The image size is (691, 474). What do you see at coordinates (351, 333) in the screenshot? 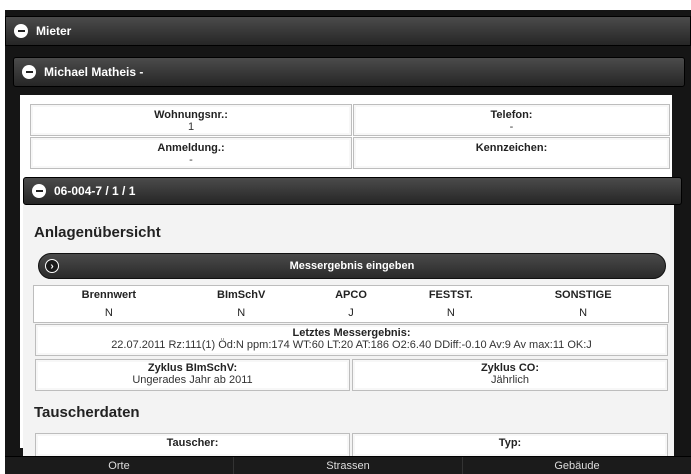
I see `last-result-label: Letztes Messergebnis:` at bounding box center [351, 333].